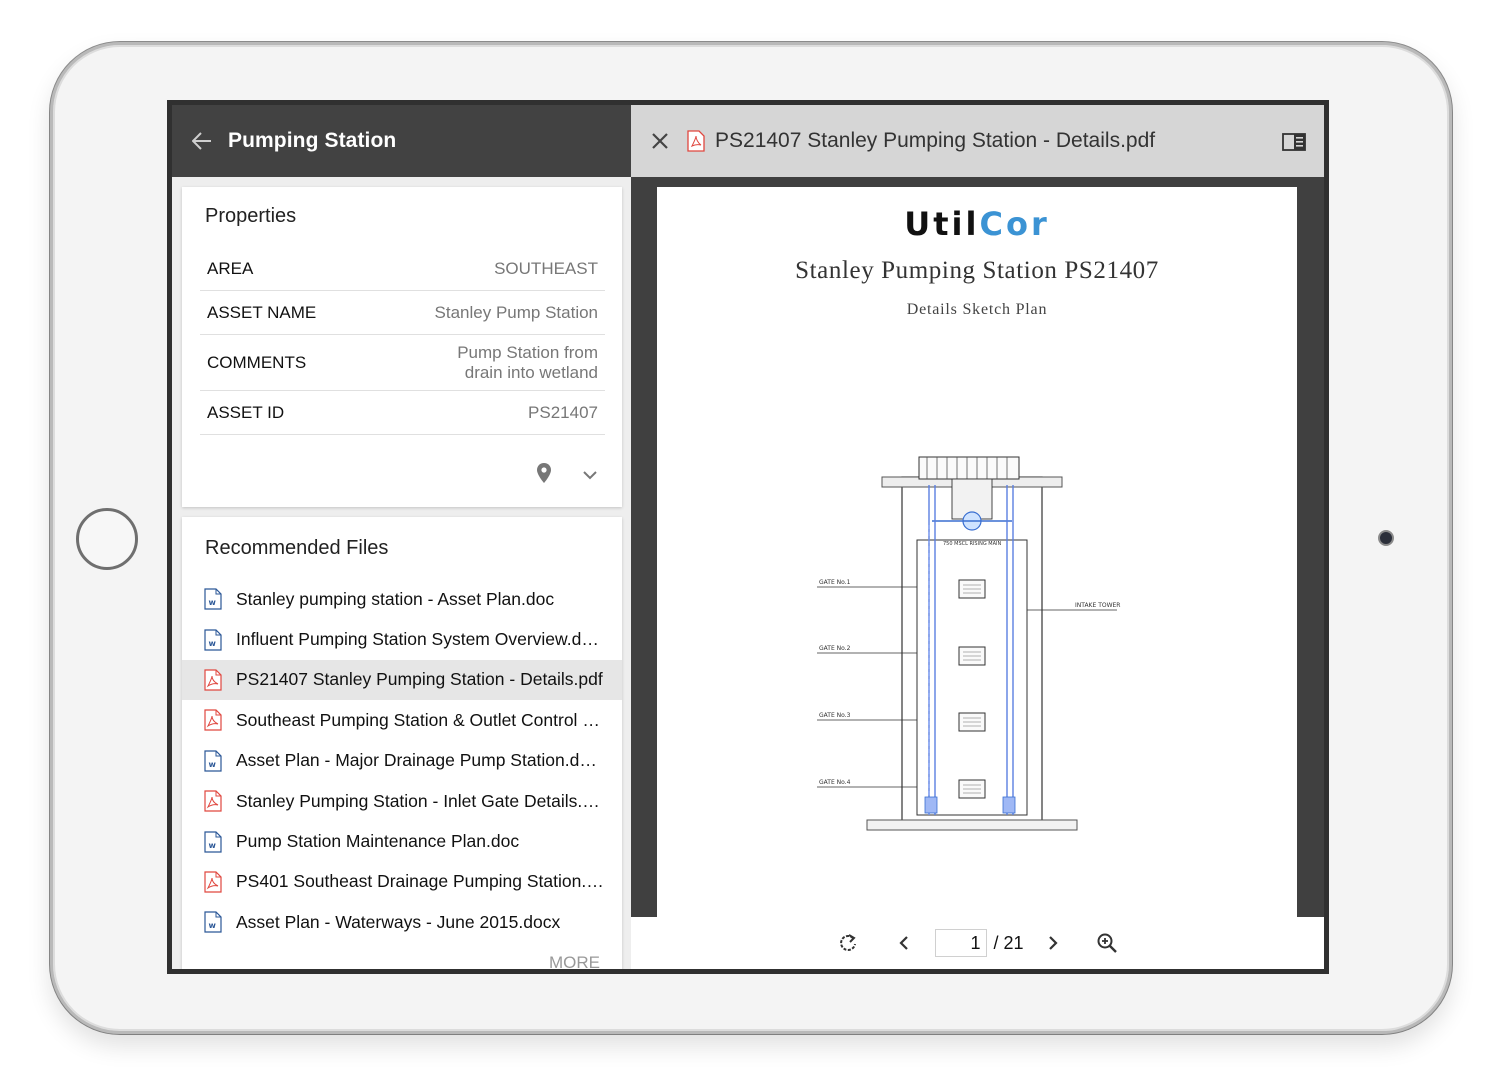 The height and width of the screenshot is (1080, 1500). Describe the element at coordinates (835, 715) in the screenshot. I see `sketch-label-gate-3: GATE No.3` at that location.